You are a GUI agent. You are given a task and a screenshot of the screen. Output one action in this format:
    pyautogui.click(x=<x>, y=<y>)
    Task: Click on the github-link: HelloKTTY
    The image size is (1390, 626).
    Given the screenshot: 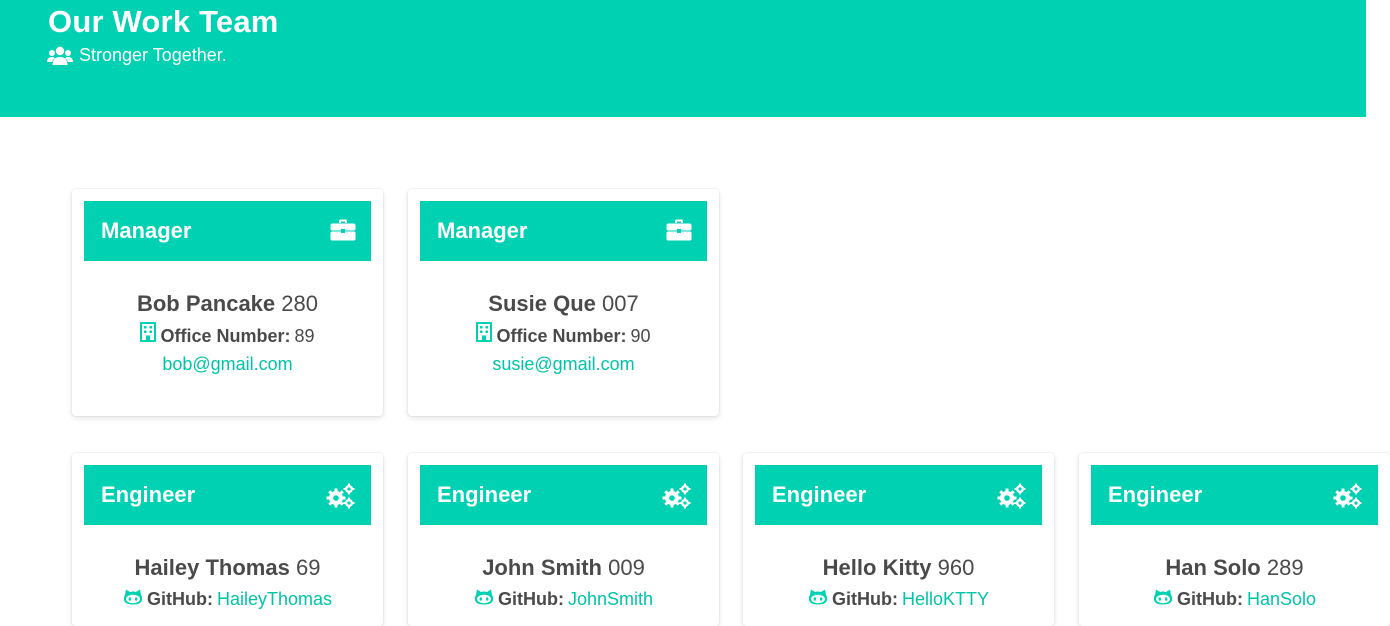 What is the action you would take?
    pyautogui.click(x=945, y=599)
    